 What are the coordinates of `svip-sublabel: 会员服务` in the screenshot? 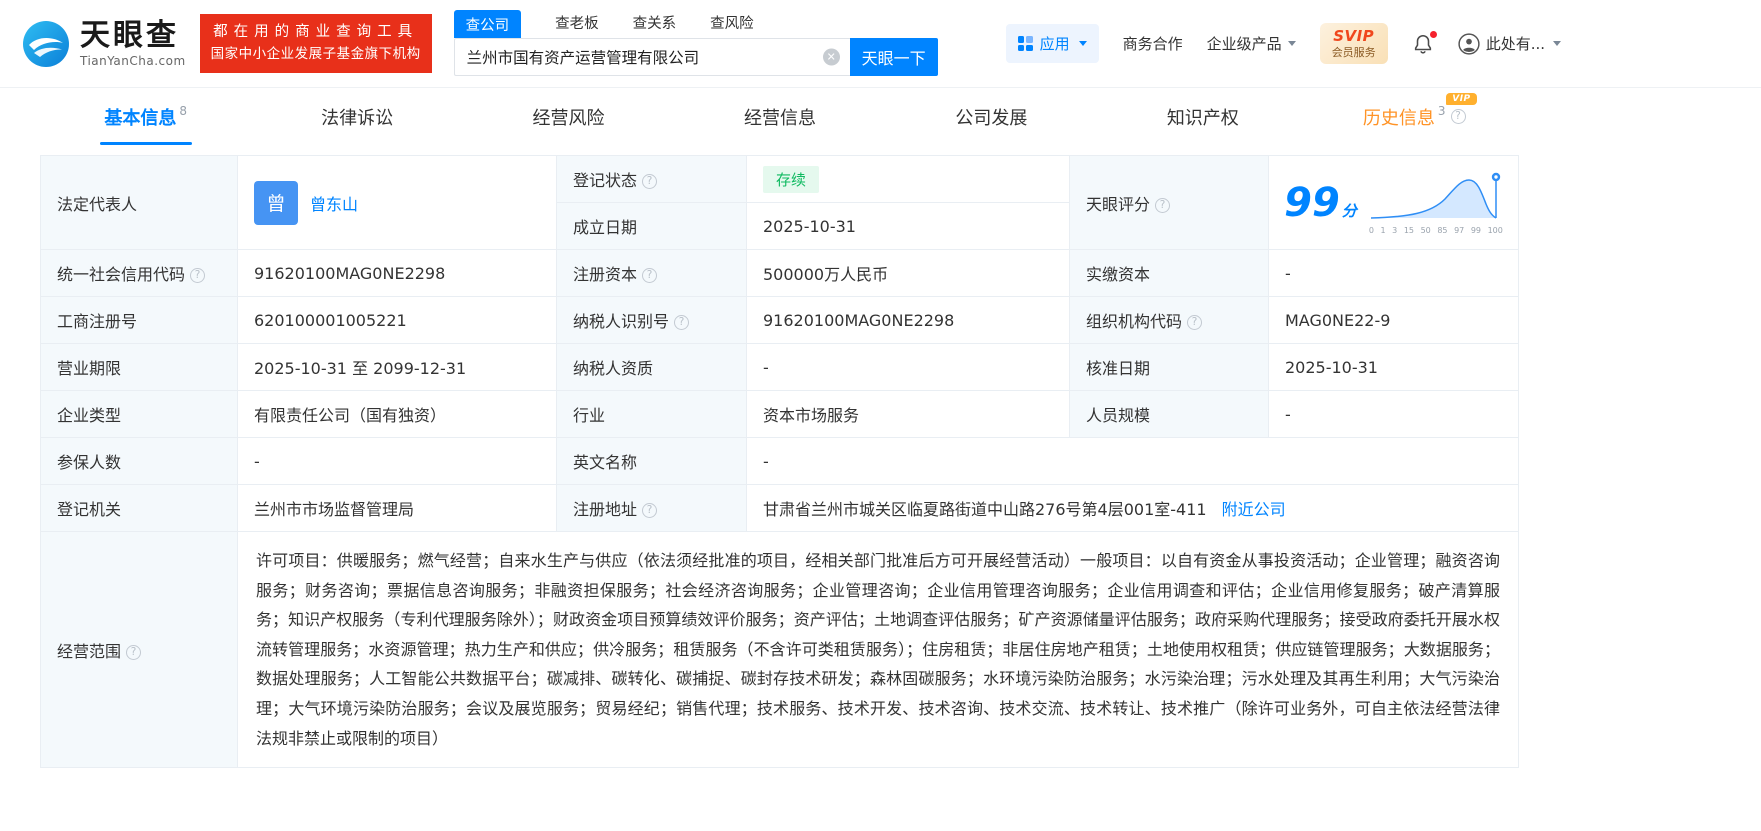 It's located at (1353, 52).